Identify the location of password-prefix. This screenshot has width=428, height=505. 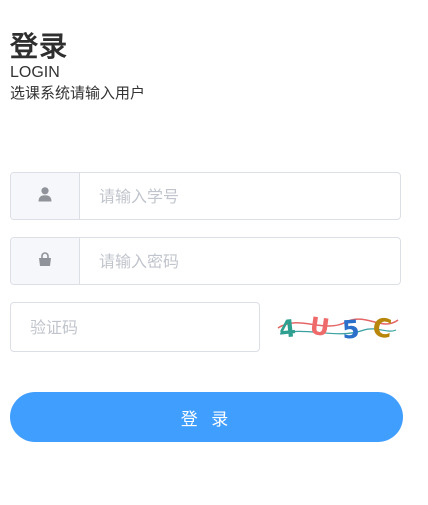
(45, 261).